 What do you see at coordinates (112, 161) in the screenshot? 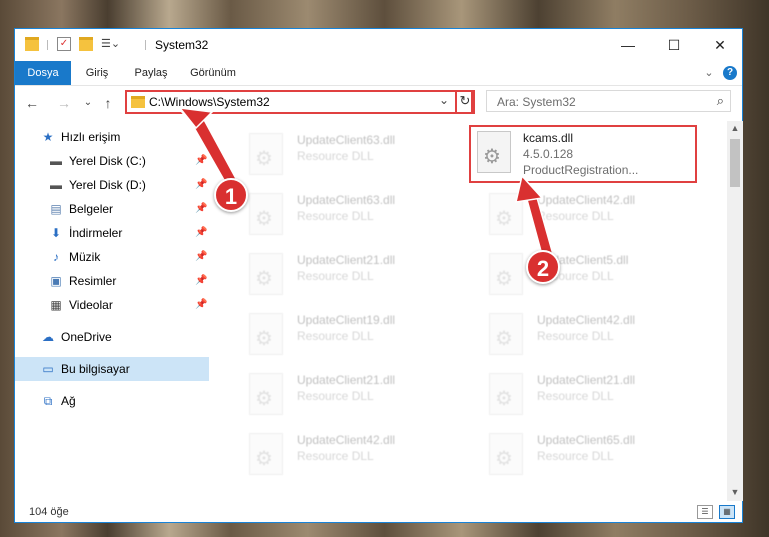
I see `nav-item-local-disk-c: ▬ Yerel Disk (C:) 📌` at bounding box center [112, 161].